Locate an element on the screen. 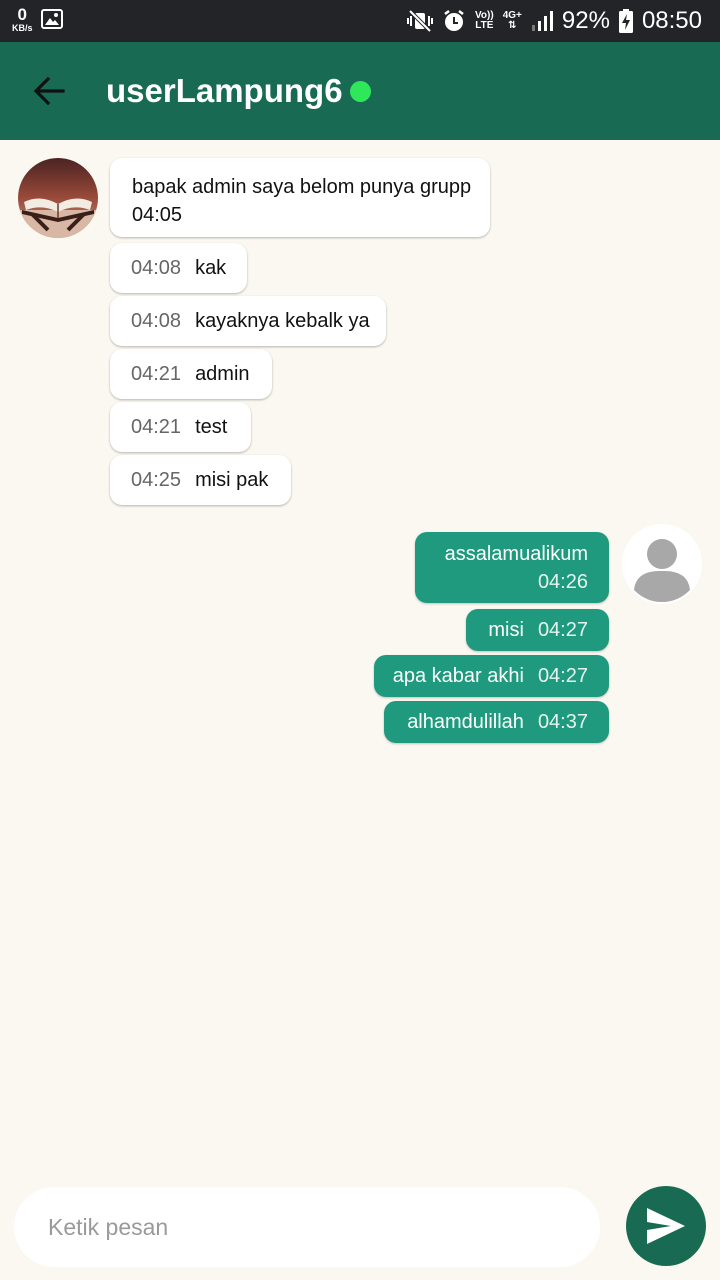 The width and height of the screenshot is (720, 1280). outgoing-message: assalamualikum 04:26 is located at coordinates (512, 567).